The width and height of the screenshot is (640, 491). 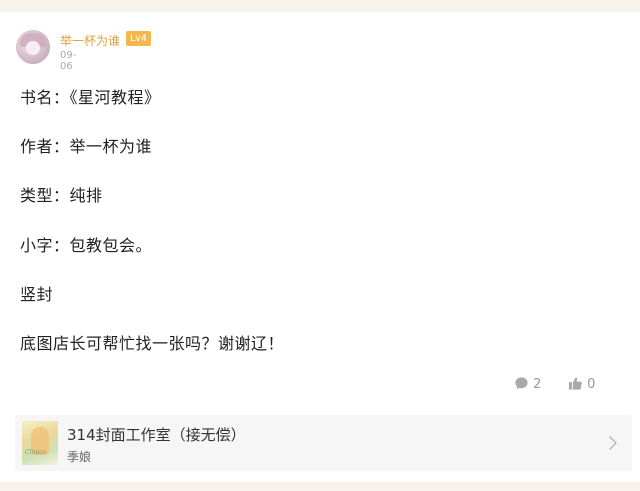 What do you see at coordinates (40, 443) in the screenshot?
I see `work-cover-image: Clinico` at bounding box center [40, 443].